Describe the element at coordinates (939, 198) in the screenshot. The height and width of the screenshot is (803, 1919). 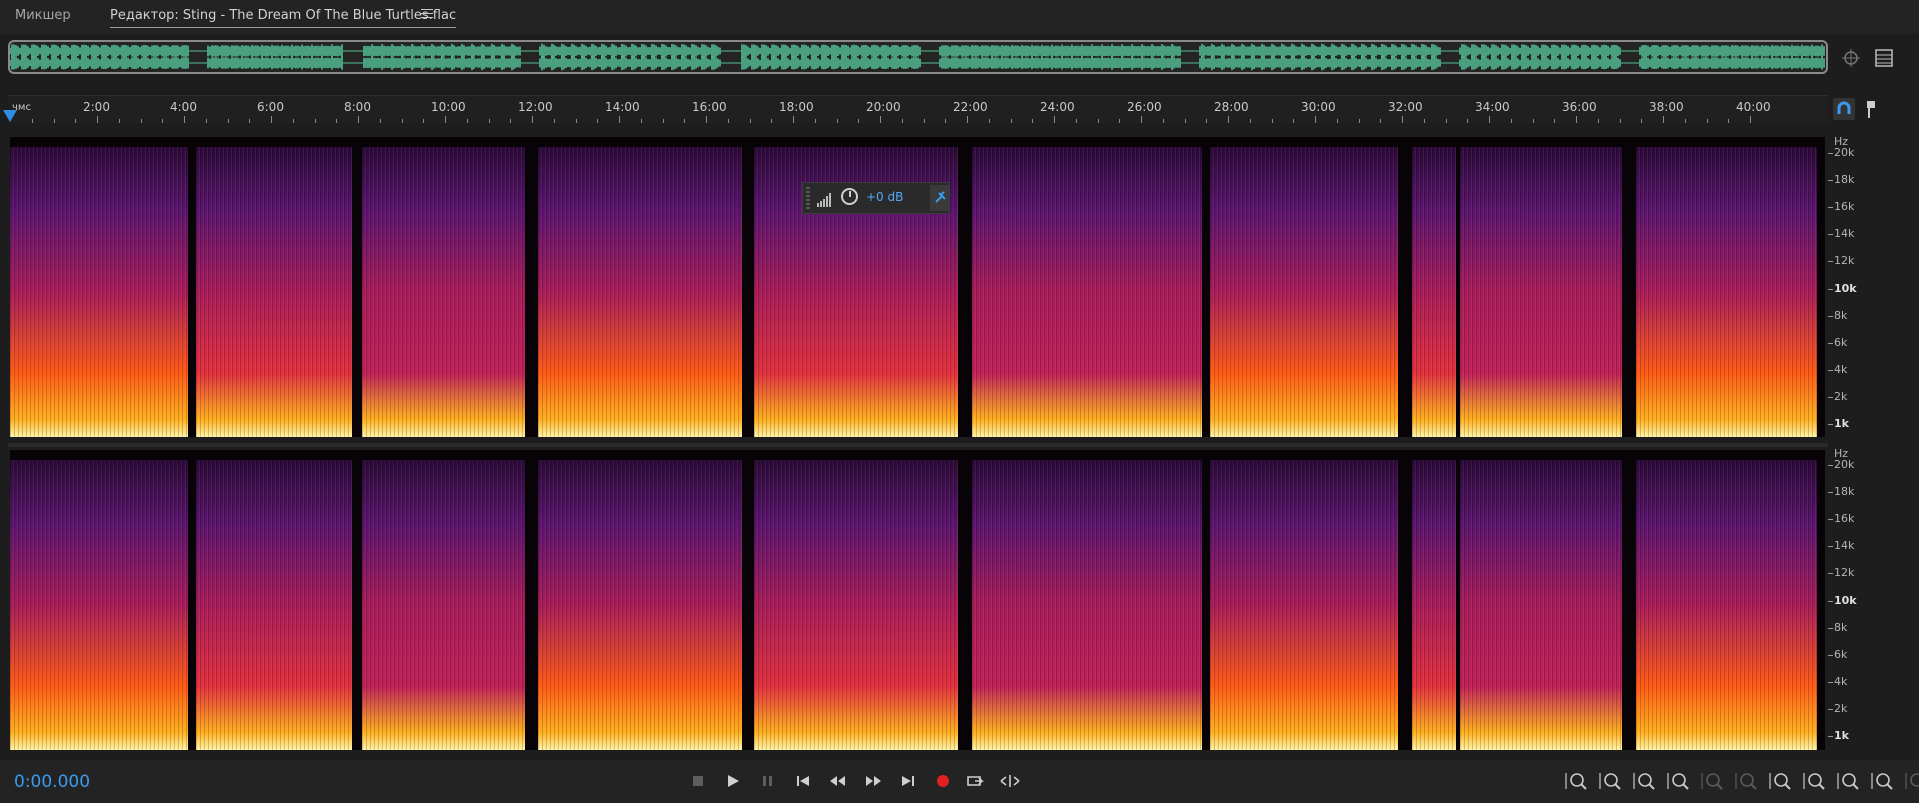
I see `hud-pin-icon` at that location.